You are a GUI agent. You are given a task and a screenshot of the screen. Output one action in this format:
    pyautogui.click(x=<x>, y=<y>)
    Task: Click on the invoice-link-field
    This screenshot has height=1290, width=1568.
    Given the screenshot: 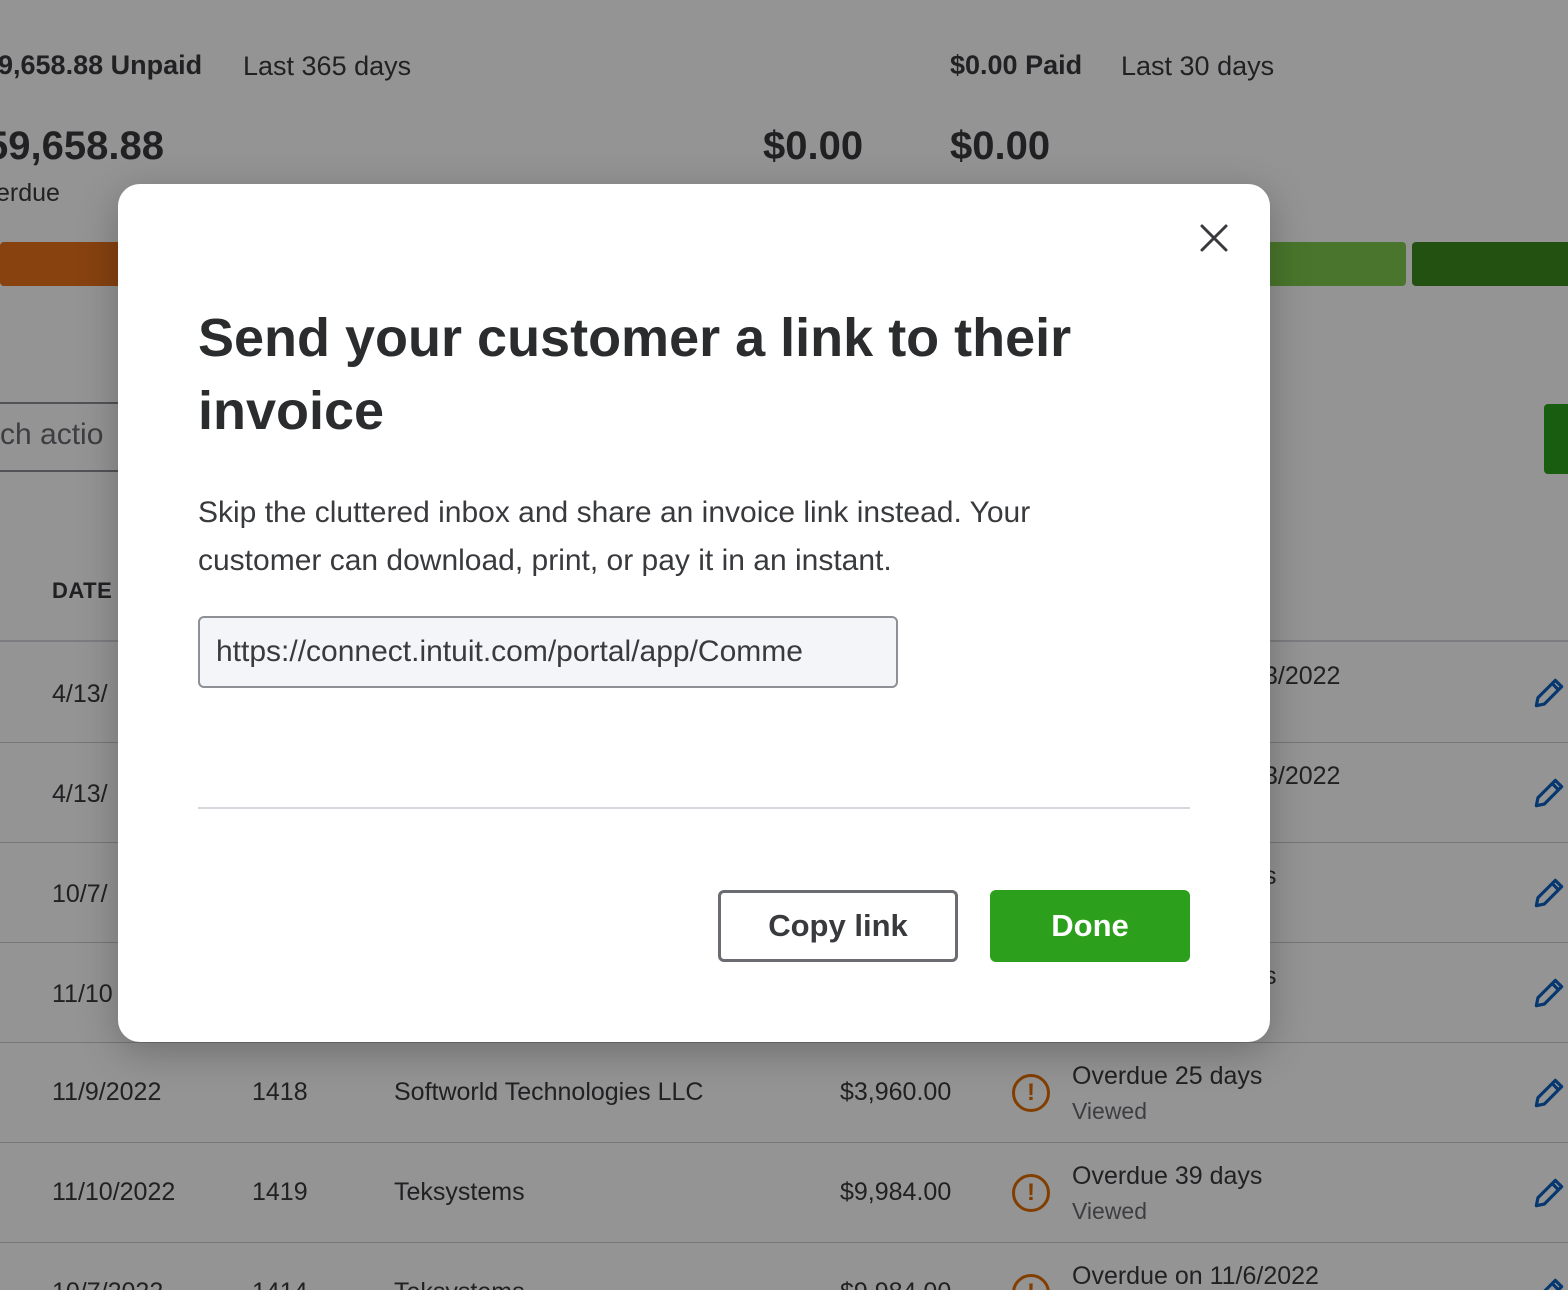 What is the action you would take?
    pyautogui.click(x=548, y=652)
    